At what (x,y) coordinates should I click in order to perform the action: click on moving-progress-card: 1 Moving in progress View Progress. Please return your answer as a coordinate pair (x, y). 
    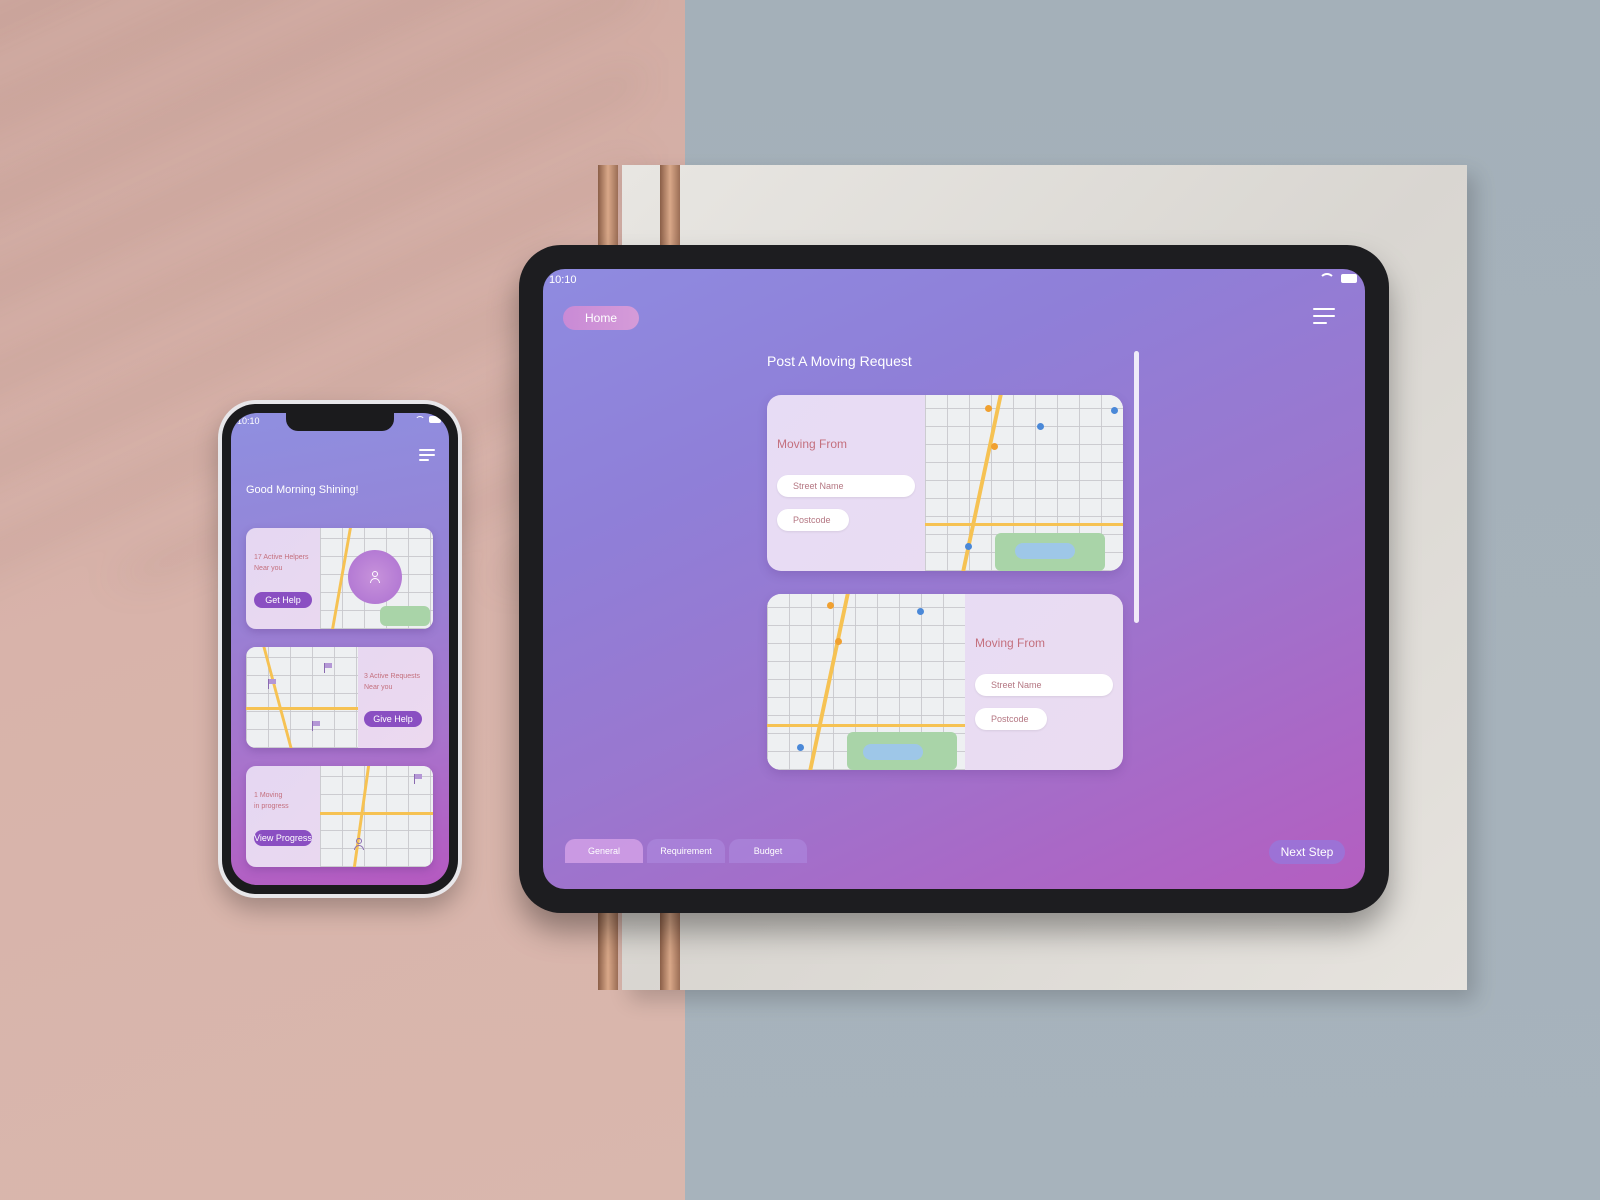
    Looking at the image, I should click on (339, 816).